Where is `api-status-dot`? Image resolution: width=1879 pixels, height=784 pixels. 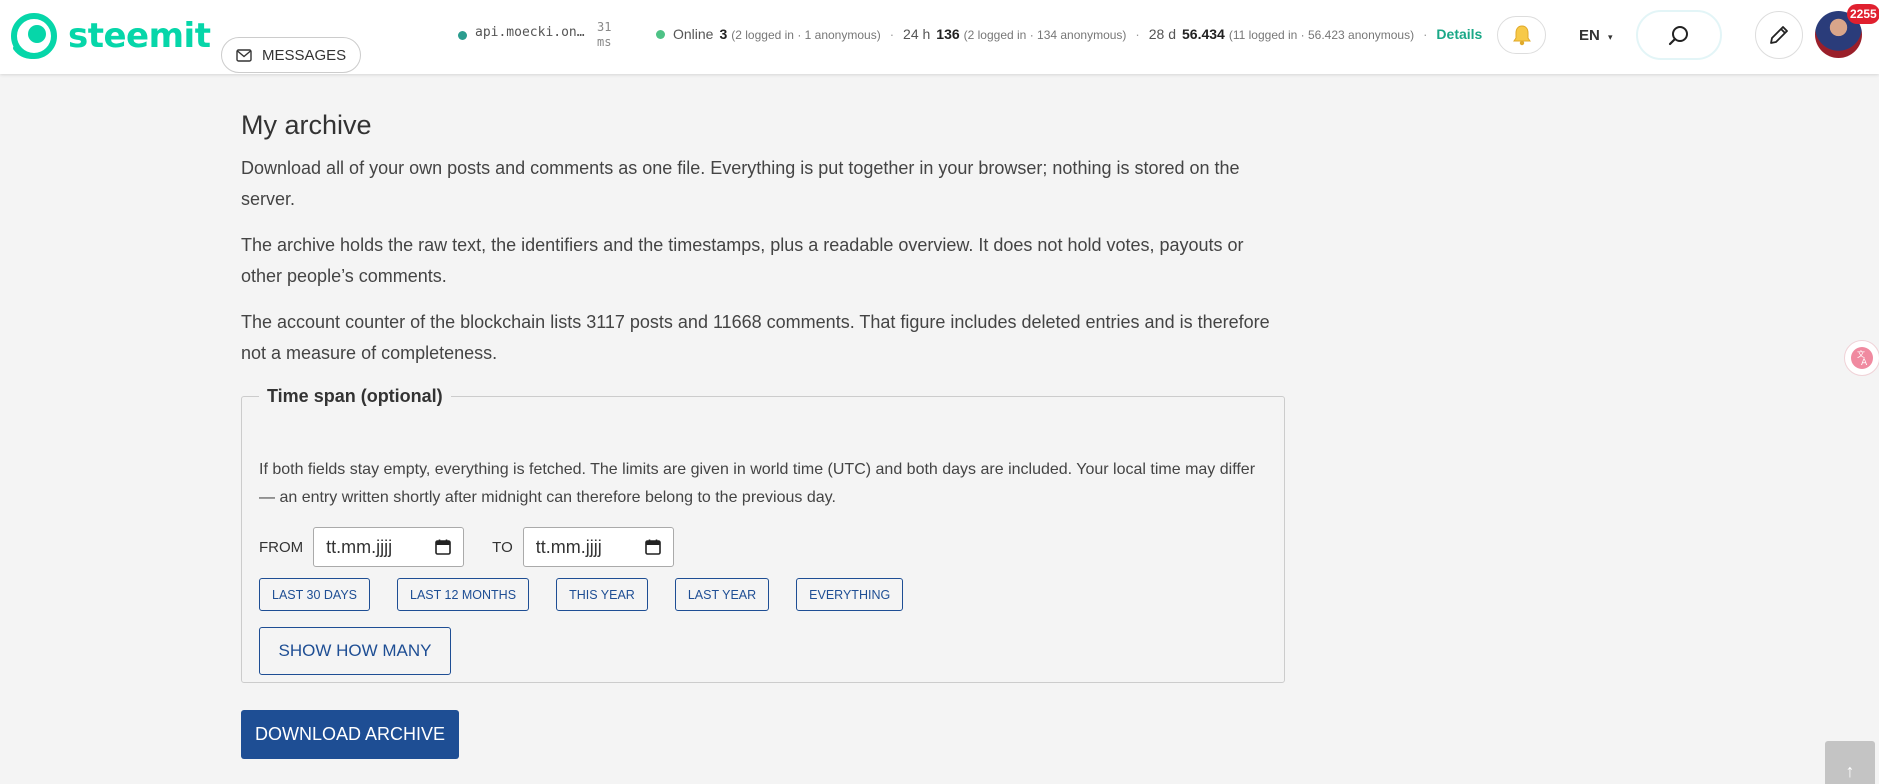 api-status-dot is located at coordinates (462, 35).